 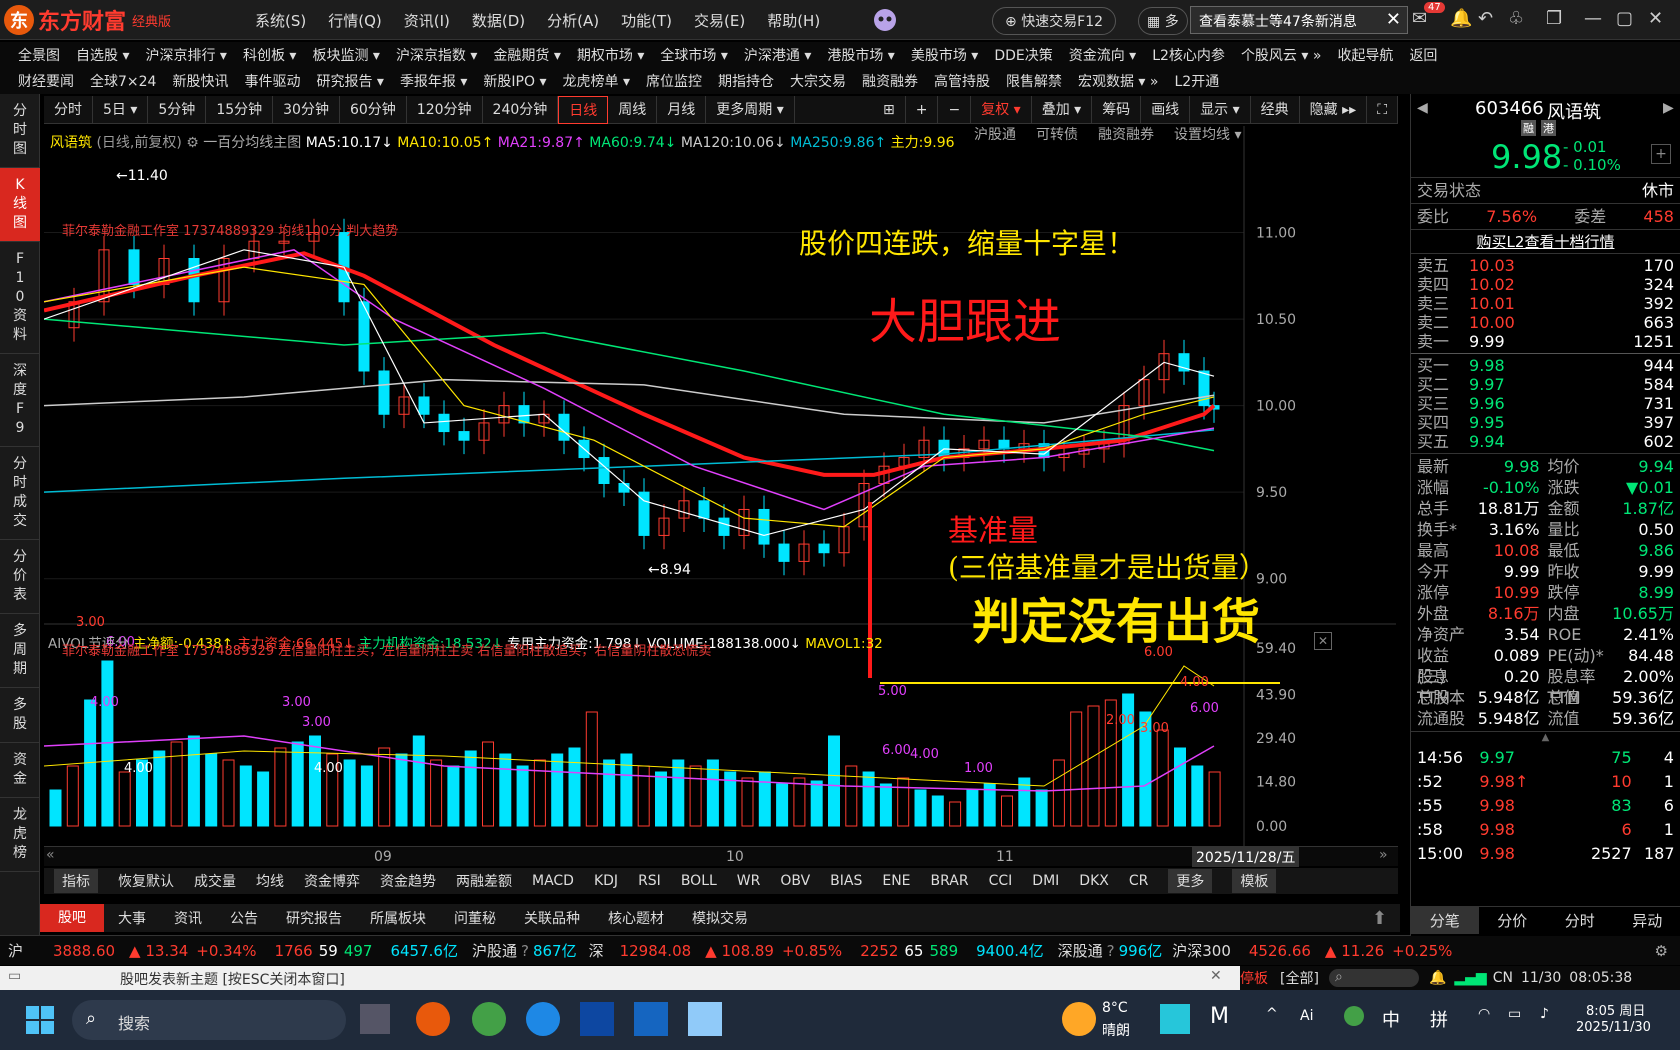 I want to click on ai-icon: Ai, so click(x=1306, y=1016).